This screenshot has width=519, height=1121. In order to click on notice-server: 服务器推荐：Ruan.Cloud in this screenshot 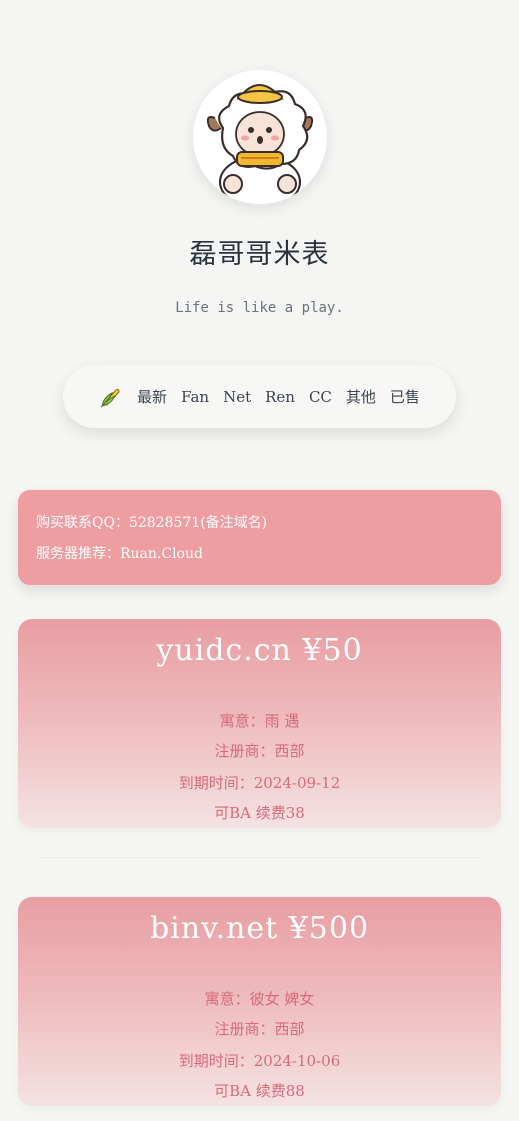, I will do `click(119, 553)`.